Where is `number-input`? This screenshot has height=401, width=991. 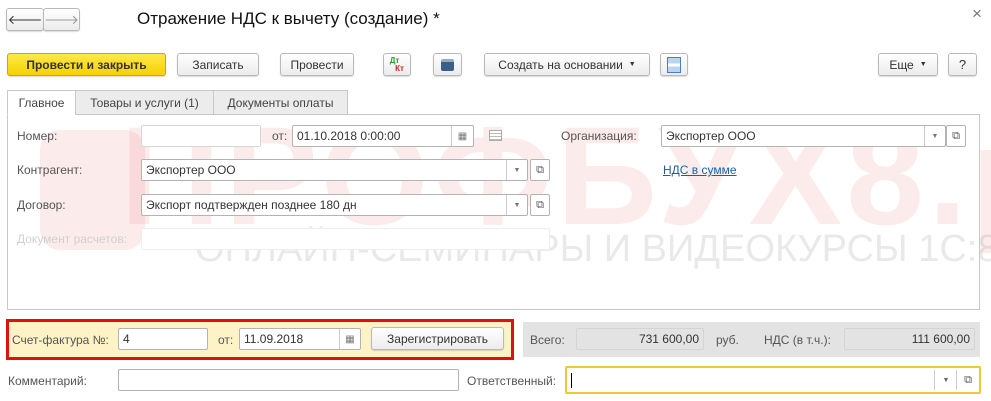 number-input is located at coordinates (201, 136).